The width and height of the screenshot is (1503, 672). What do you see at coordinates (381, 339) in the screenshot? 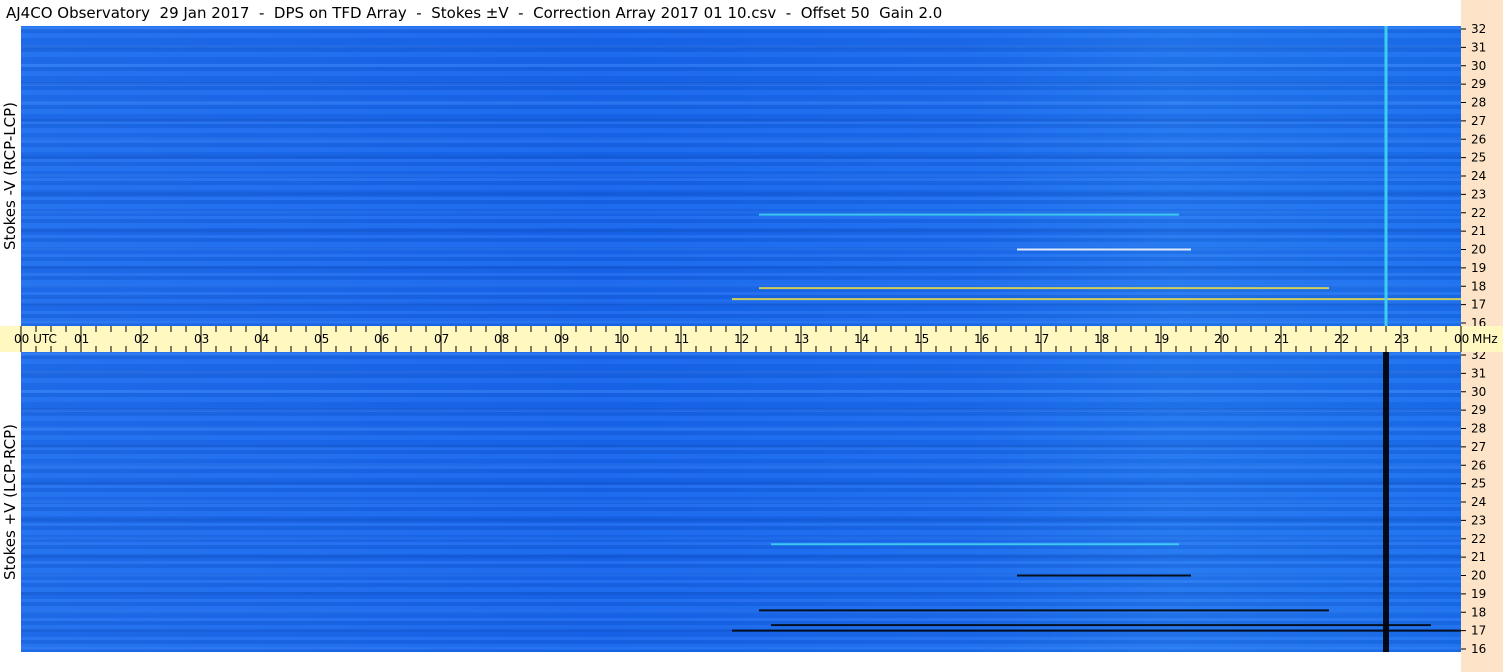
I see `time-tick-label: 06` at bounding box center [381, 339].